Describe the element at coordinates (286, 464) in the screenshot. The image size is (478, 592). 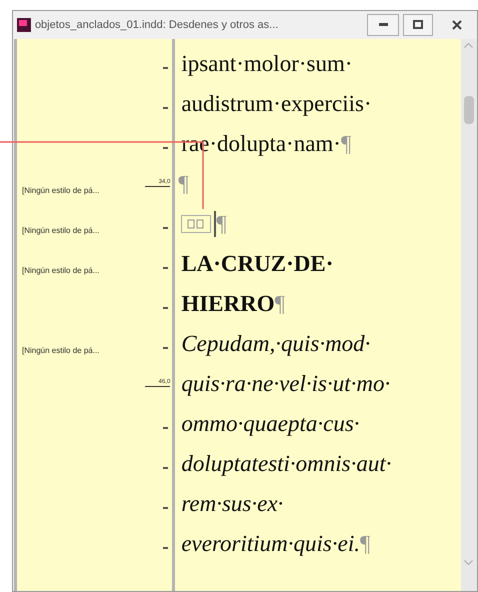
I see `body-text-line: doluptatesti·omnis·aut·` at that location.